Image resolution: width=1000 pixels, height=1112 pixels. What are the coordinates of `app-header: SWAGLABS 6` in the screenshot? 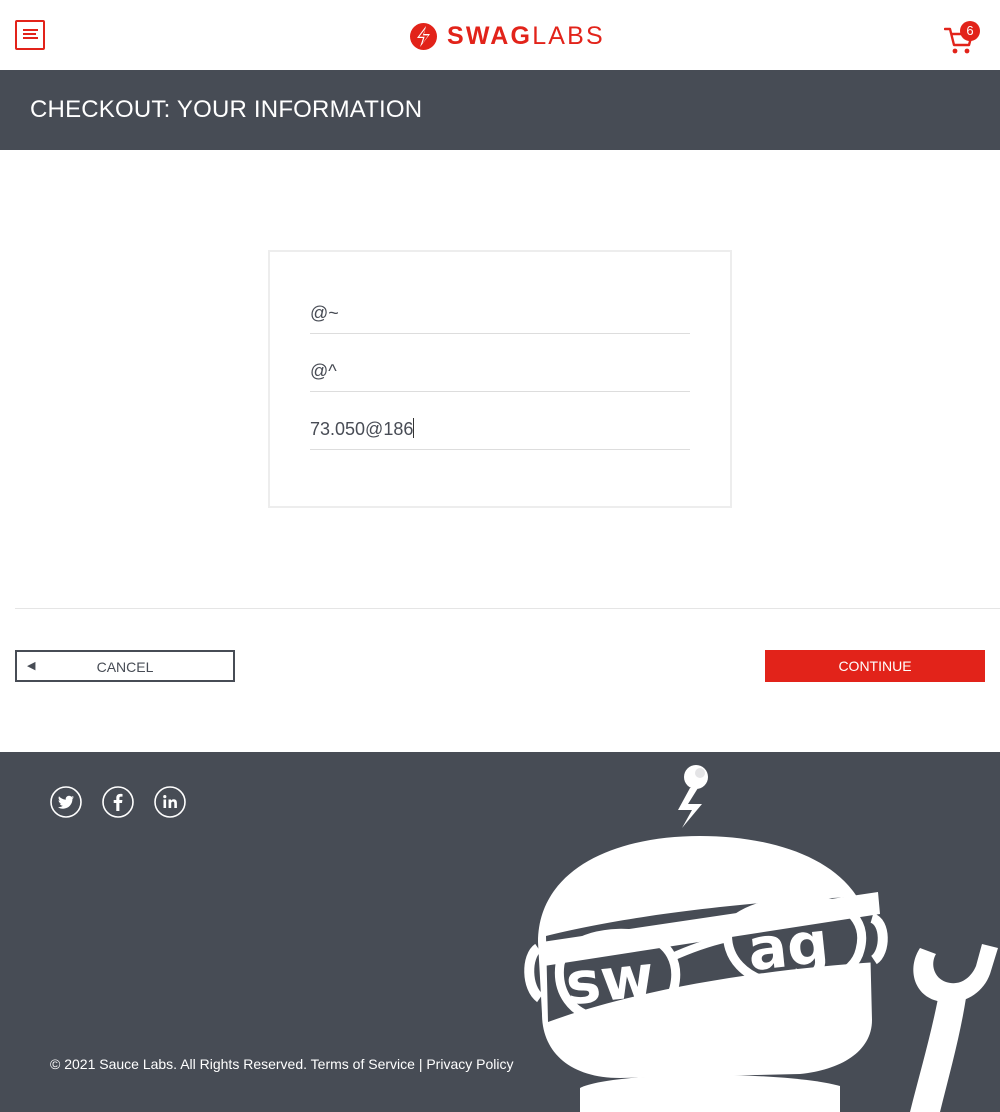 It's located at (500, 35).